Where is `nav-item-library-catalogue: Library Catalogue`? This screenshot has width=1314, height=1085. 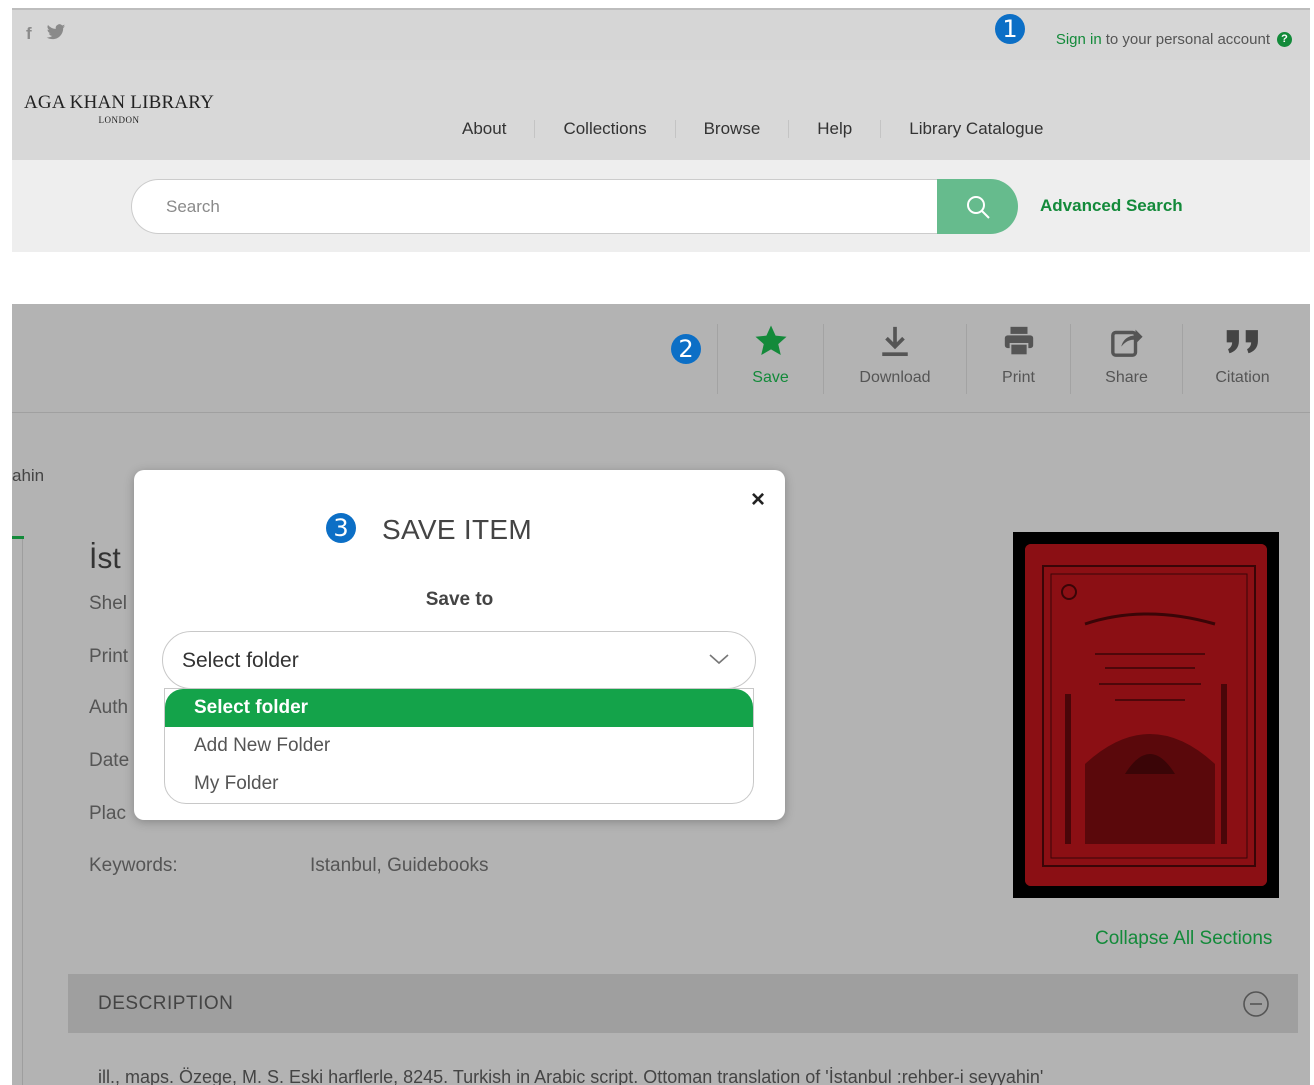
nav-item-library-catalogue: Library Catalogue is located at coordinates (975, 129).